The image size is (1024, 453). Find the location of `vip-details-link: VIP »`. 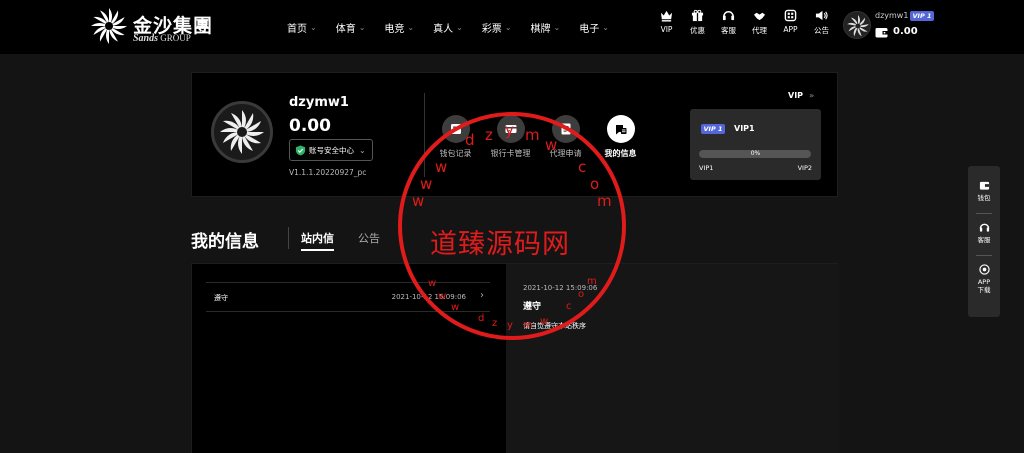

vip-details-link: VIP » is located at coordinates (801, 95).